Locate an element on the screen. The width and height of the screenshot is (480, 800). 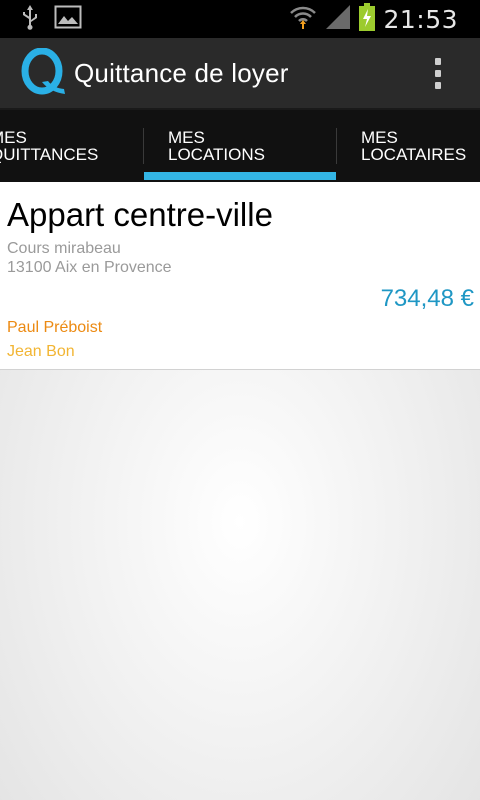
overflow-menu-button is located at coordinates (438, 73).